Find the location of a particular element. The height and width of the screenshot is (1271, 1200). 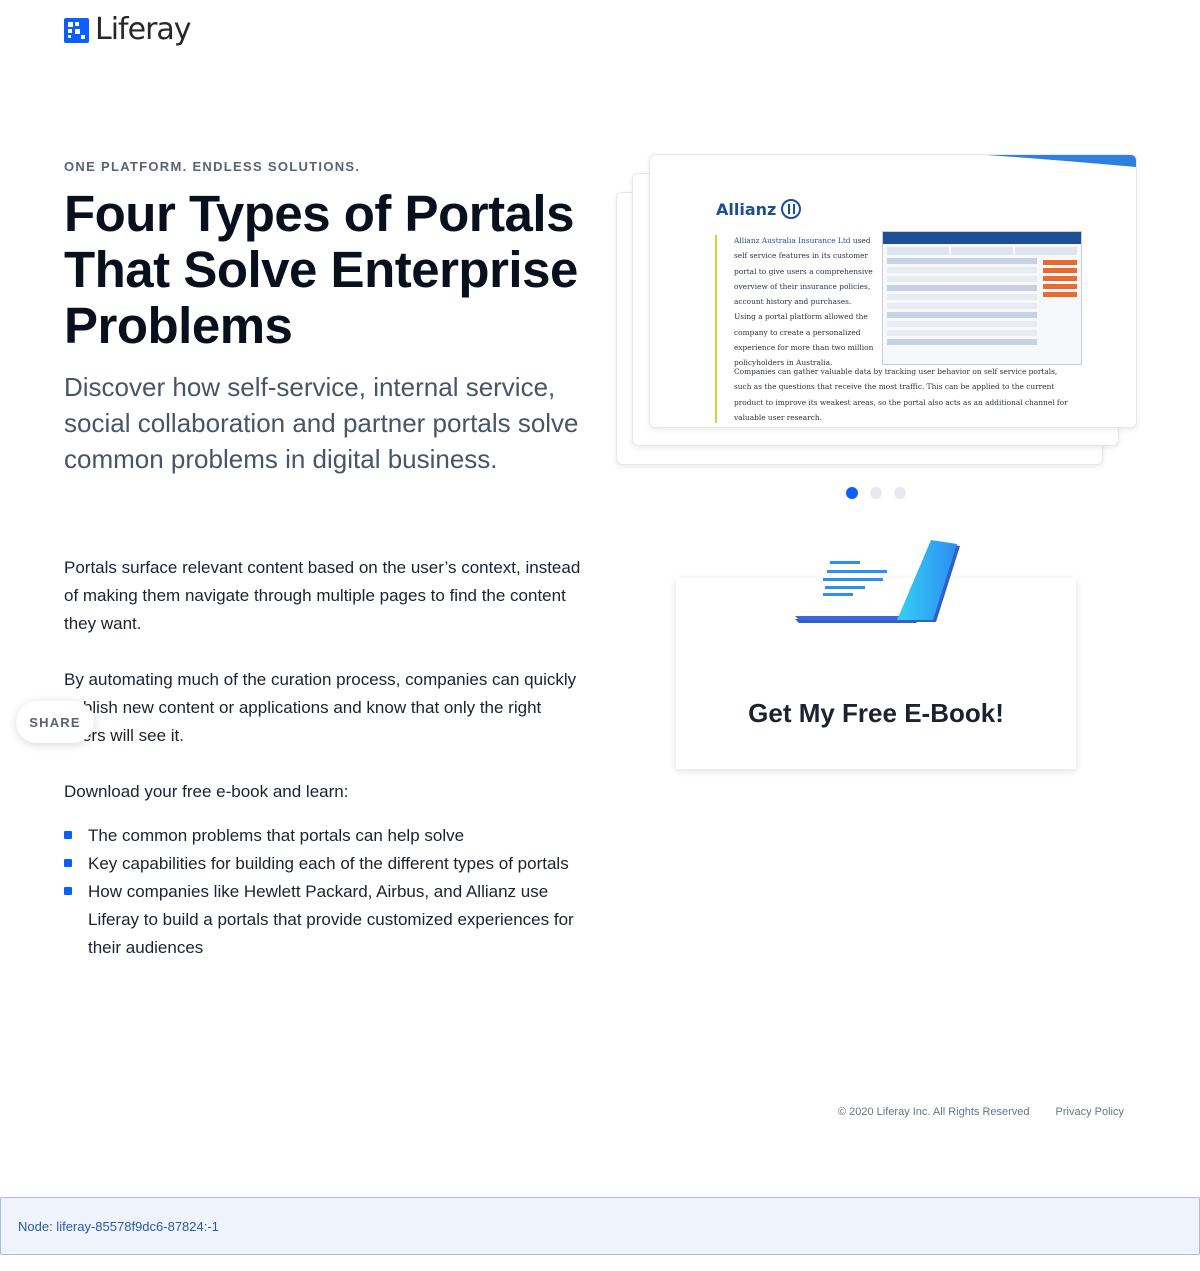

share-button: SHARE is located at coordinates (55, 722).